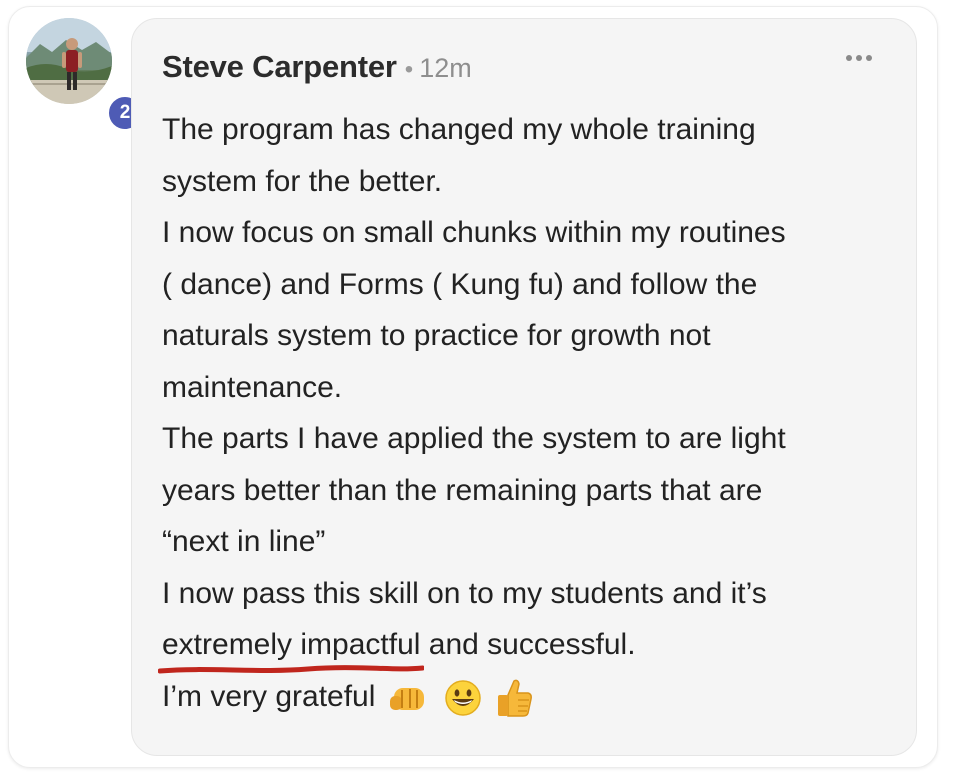 Image resolution: width=976 pixels, height=782 pixels. I want to click on author-name: Steve Carpenter, so click(279, 67).